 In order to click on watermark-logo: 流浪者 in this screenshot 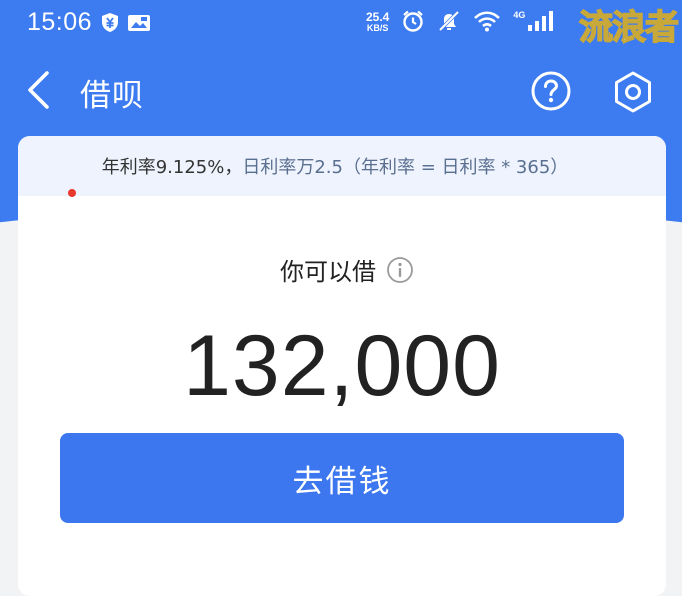, I will do `click(629, 28)`.